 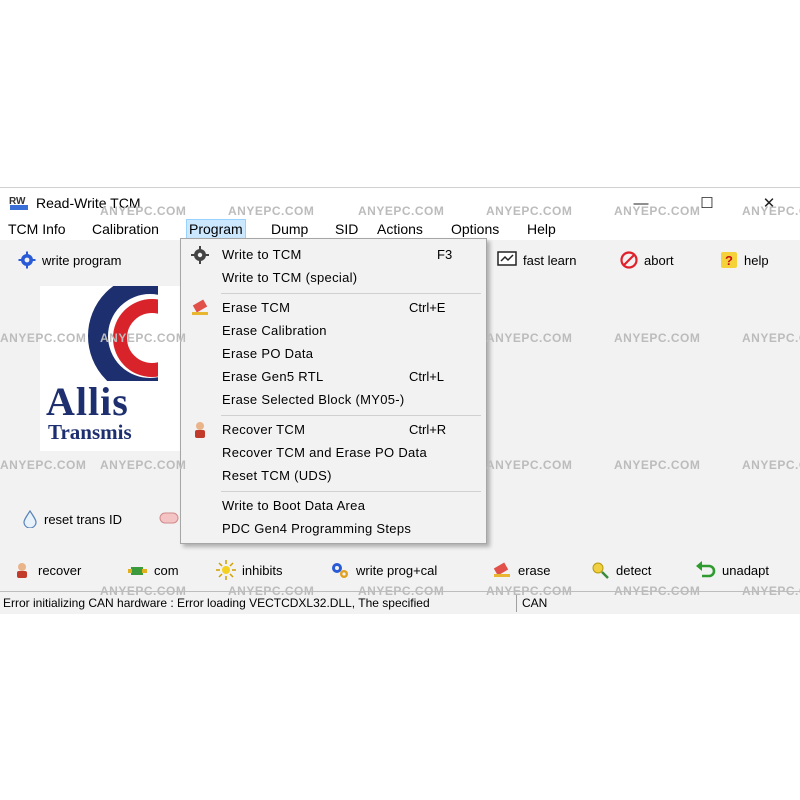 I want to click on gears-icon, so click(x=340, y=570).